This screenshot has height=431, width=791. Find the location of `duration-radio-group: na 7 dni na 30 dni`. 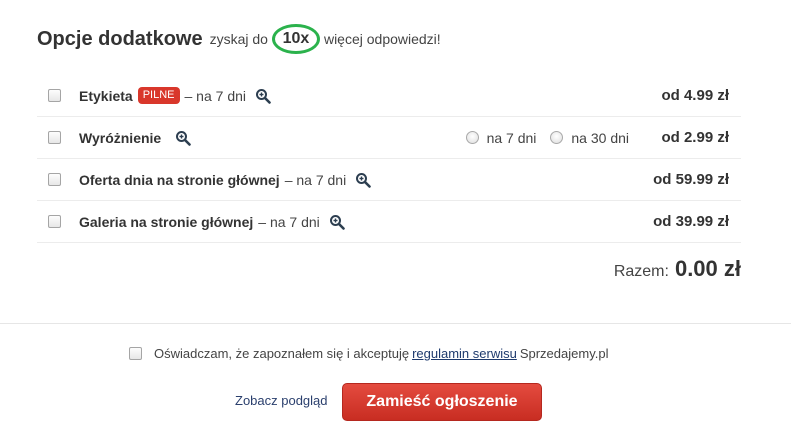

duration-radio-group: na 7 dni na 30 dni is located at coordinates (547, 137).